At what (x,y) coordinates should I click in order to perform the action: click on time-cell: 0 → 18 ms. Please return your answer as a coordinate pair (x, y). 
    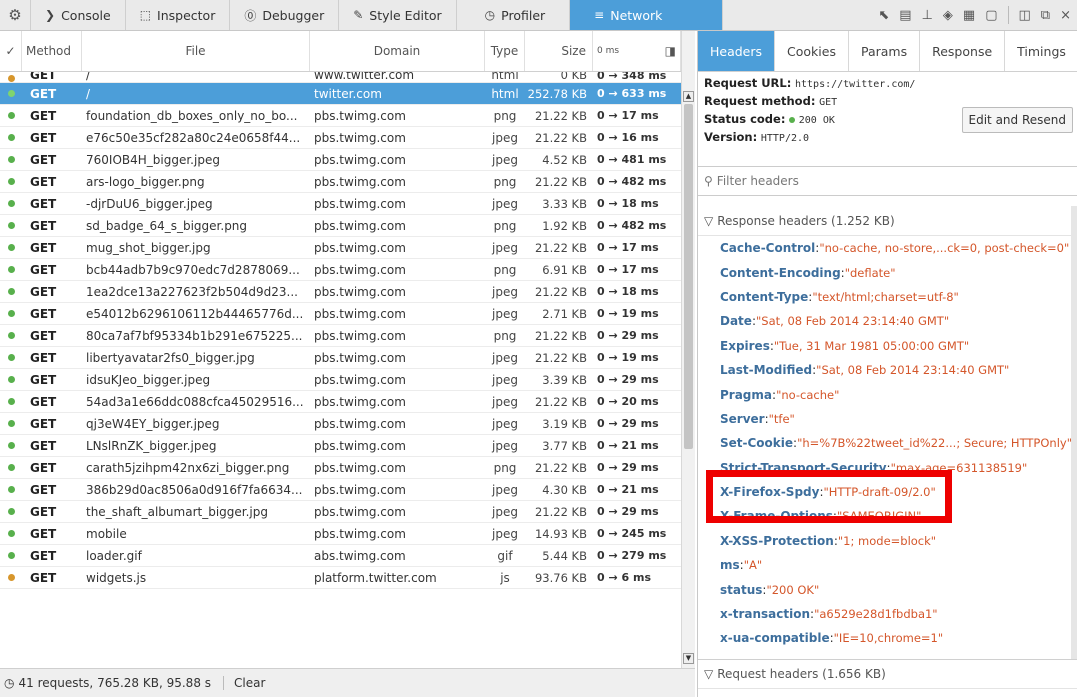
    Looking at the image, I should click on (628, 203).